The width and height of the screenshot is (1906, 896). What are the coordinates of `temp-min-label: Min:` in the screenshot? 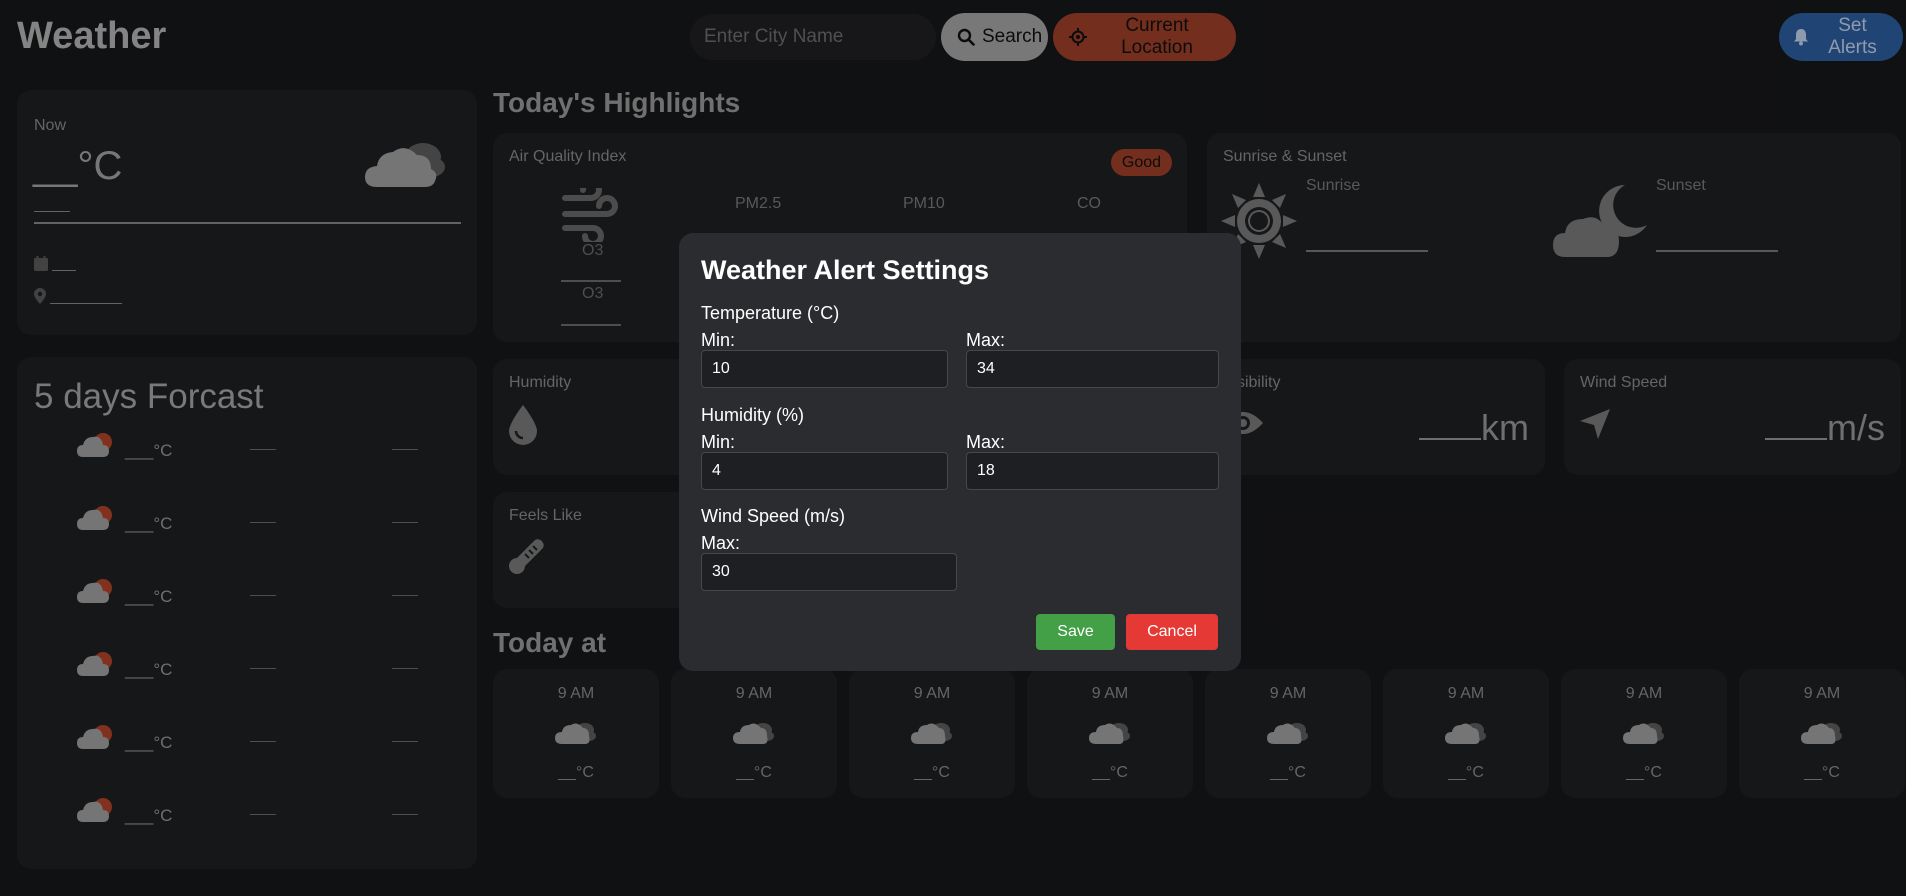 It's located at (718, 340).